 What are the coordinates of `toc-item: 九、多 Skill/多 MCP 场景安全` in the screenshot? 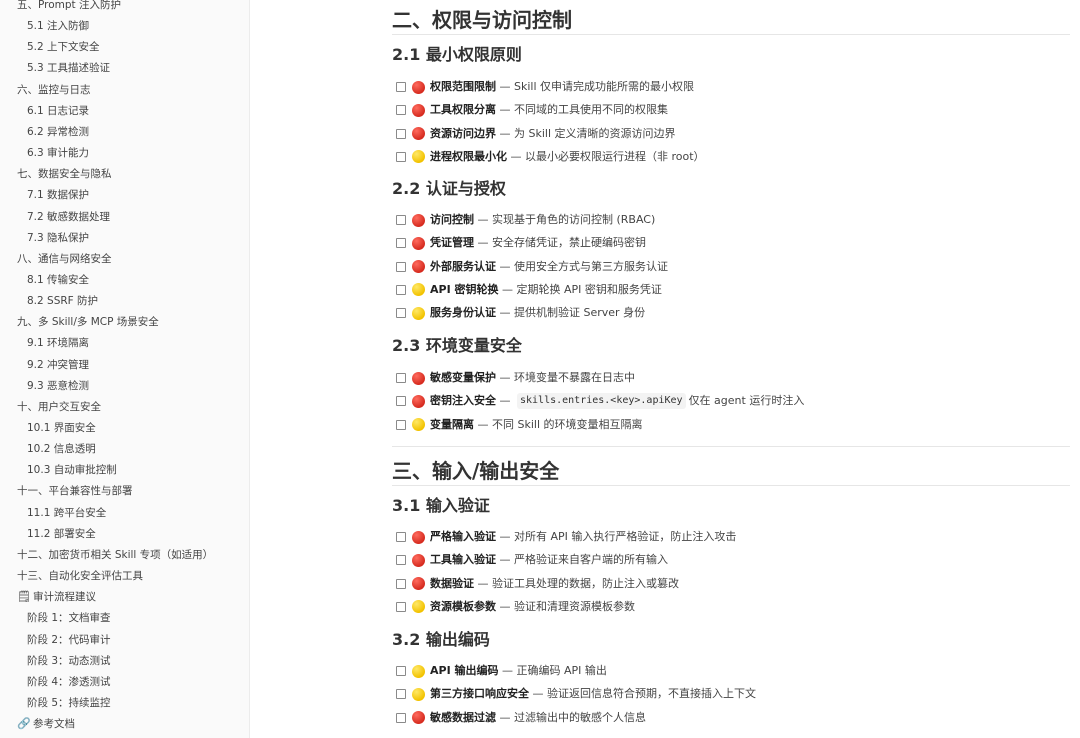 It's located at (88, 322).